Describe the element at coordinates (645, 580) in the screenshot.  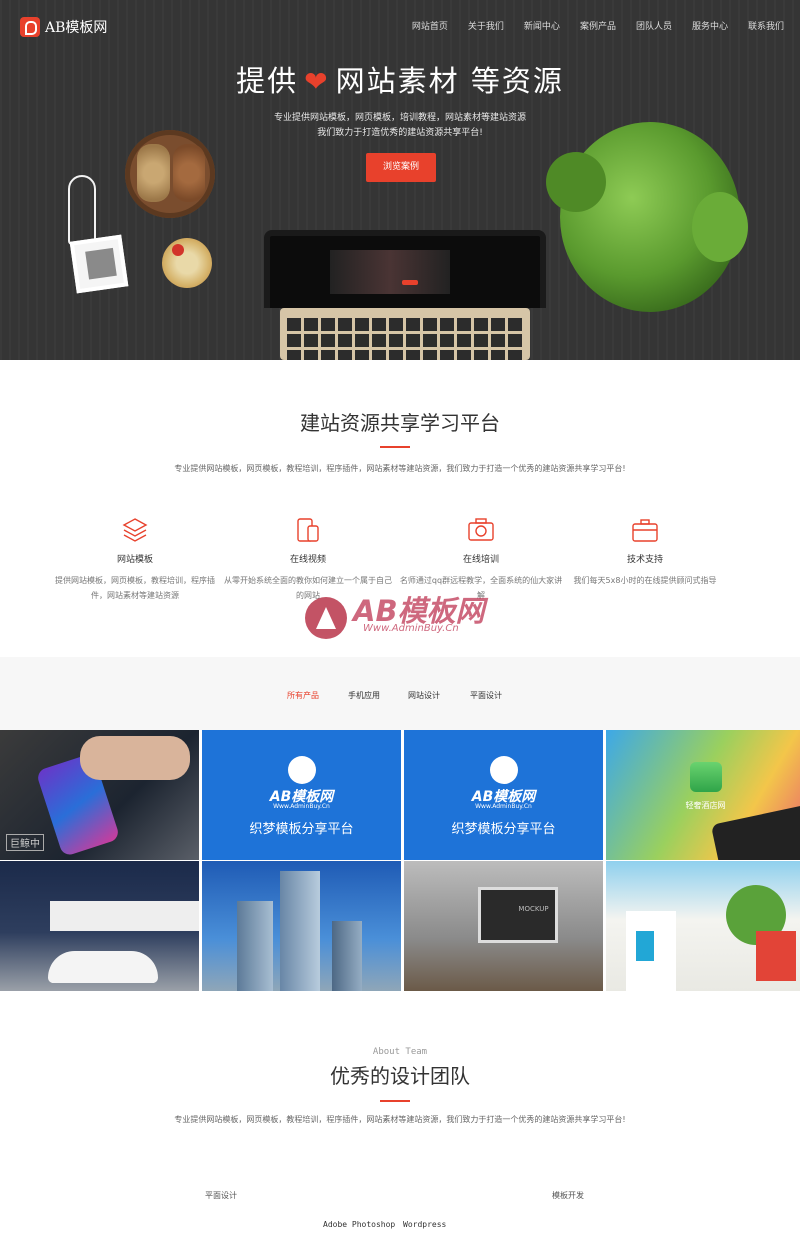
I see `feature-desc: 我们每天5x8小时的在线提供顾问式指导` at that location.